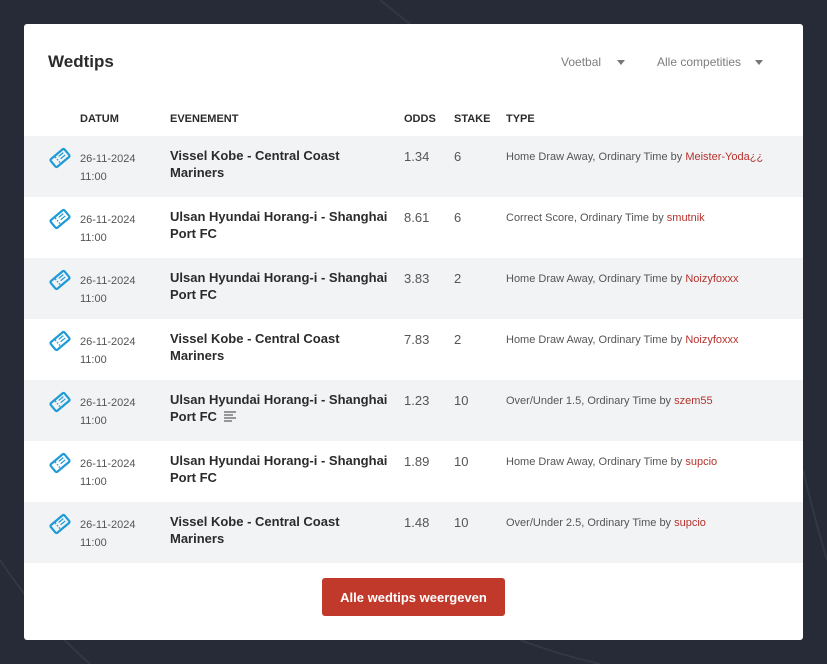 The image size is (827, 664). I want to click on tipster-link: smutnik, so click(686, 218).